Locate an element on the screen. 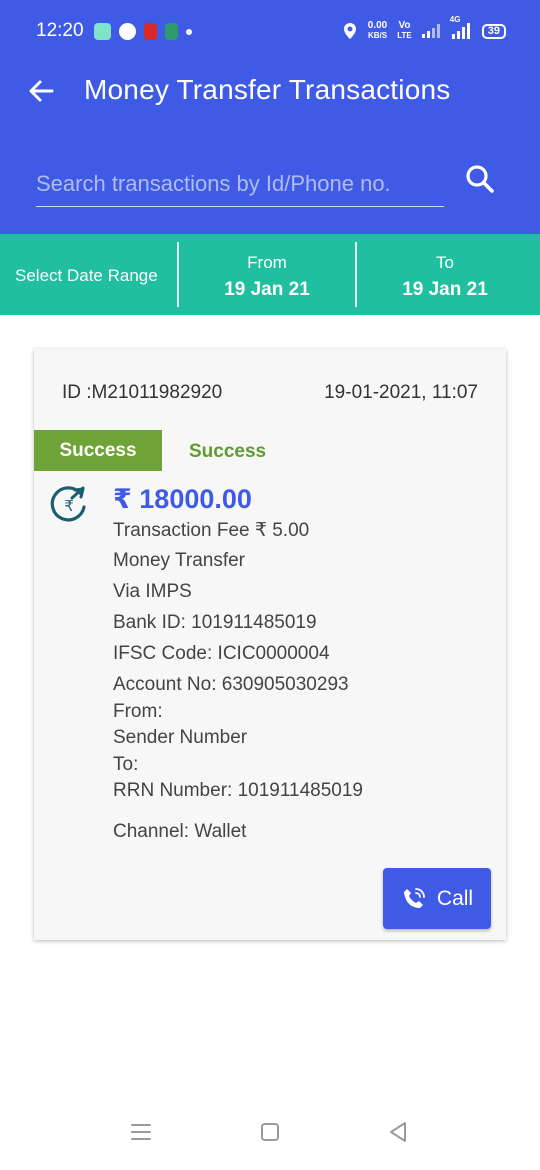 The width and height of the screenshot is (540, 1170). menu-icon is located at coordinates (141, 1132).